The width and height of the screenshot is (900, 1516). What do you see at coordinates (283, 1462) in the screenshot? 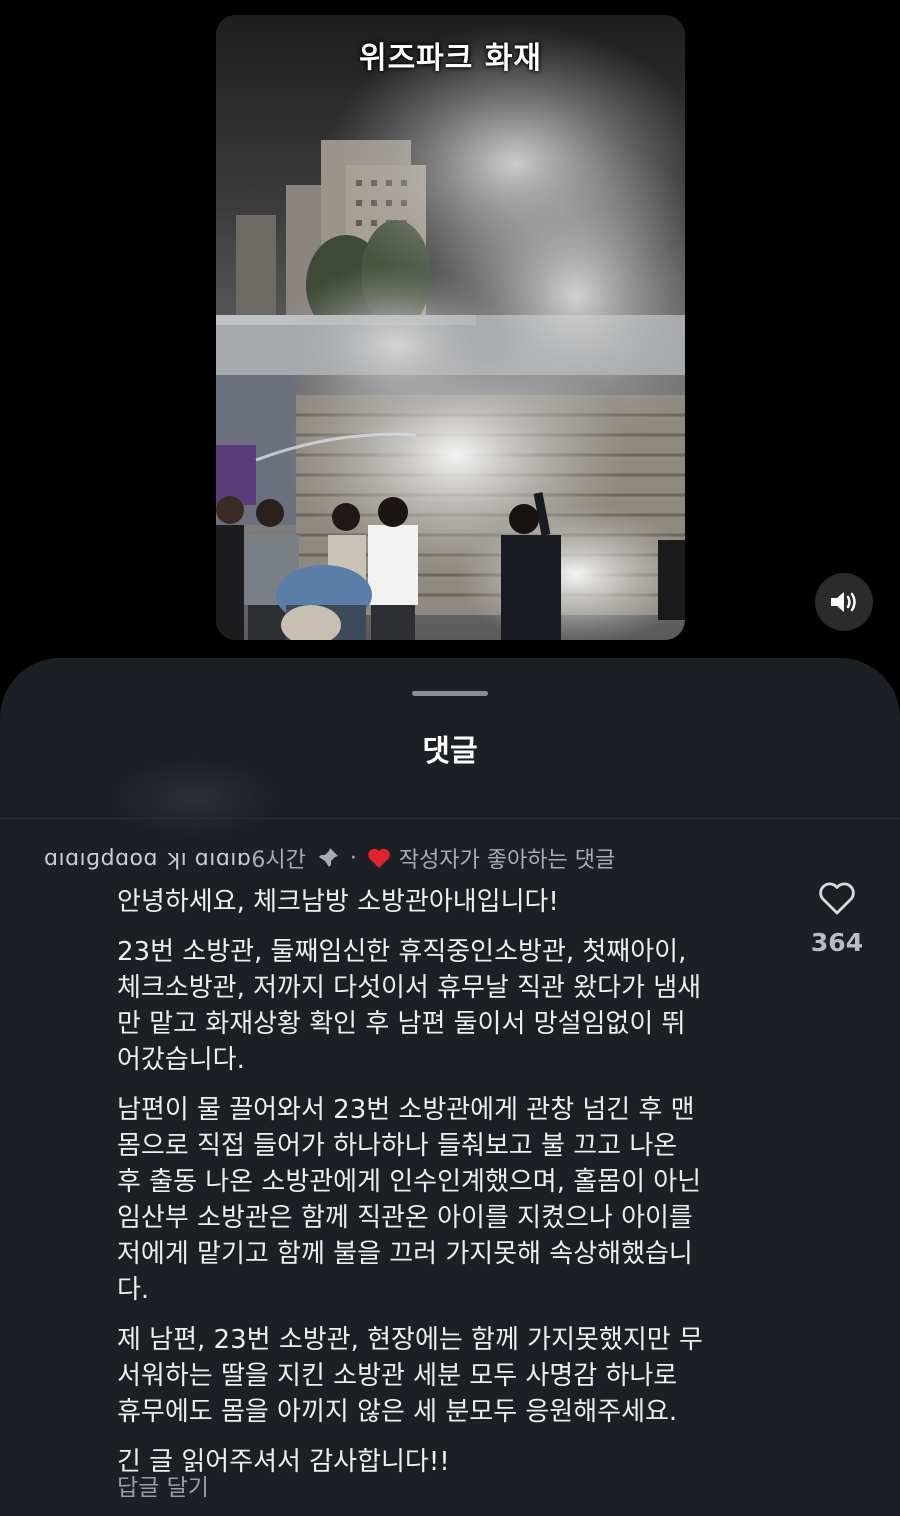
I see `comment-paragraph: 긴 글 읽어주셔서 감사합니다!!` at bounding box center [283, 1462].